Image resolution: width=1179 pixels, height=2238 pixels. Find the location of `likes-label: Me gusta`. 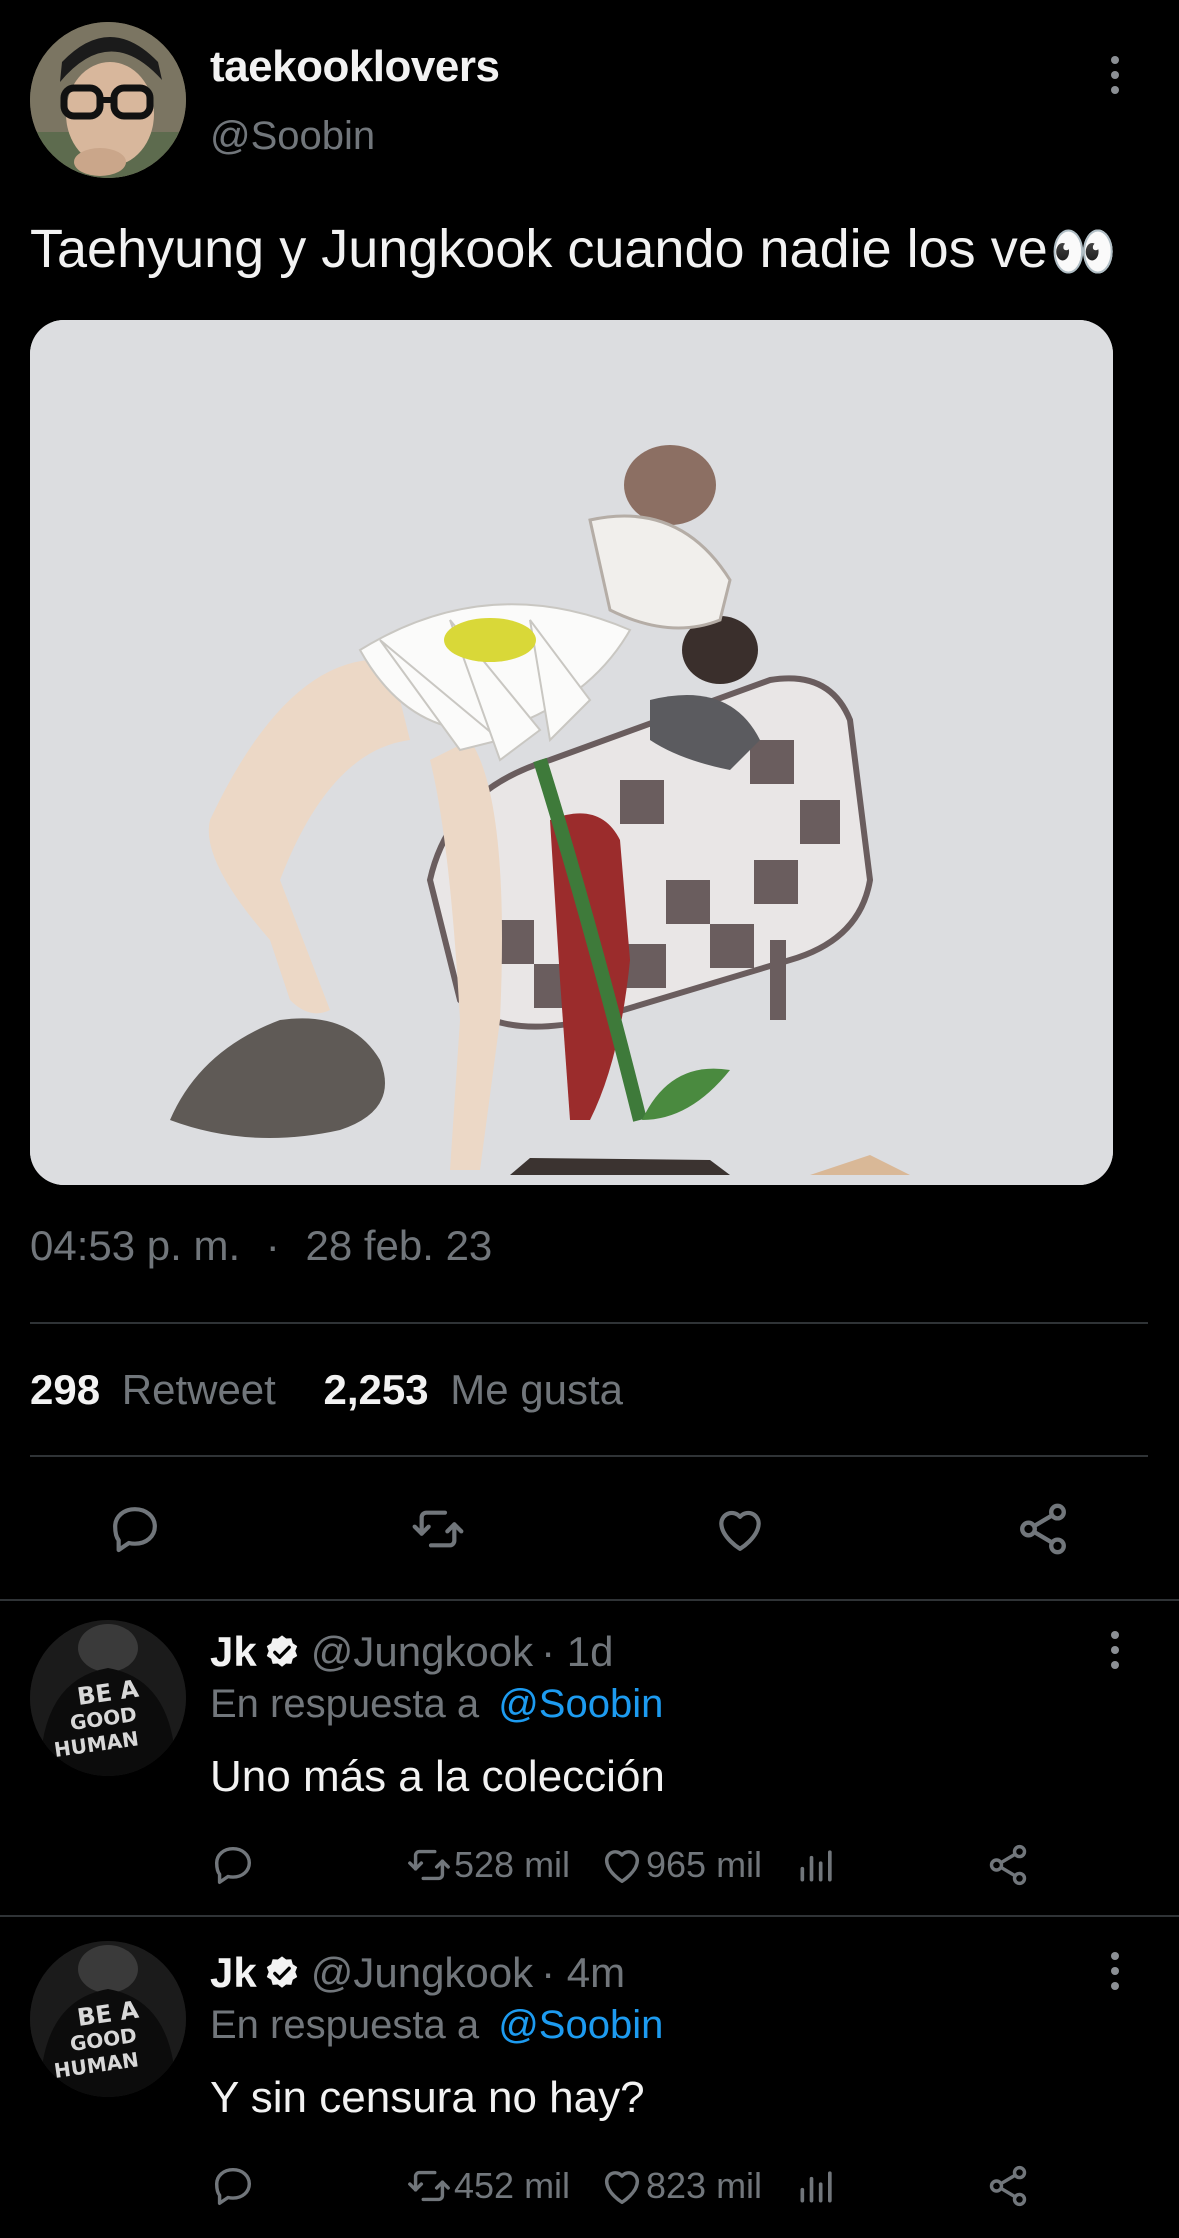

likes-label: Me gusta is located at coordinates (537, 1389).